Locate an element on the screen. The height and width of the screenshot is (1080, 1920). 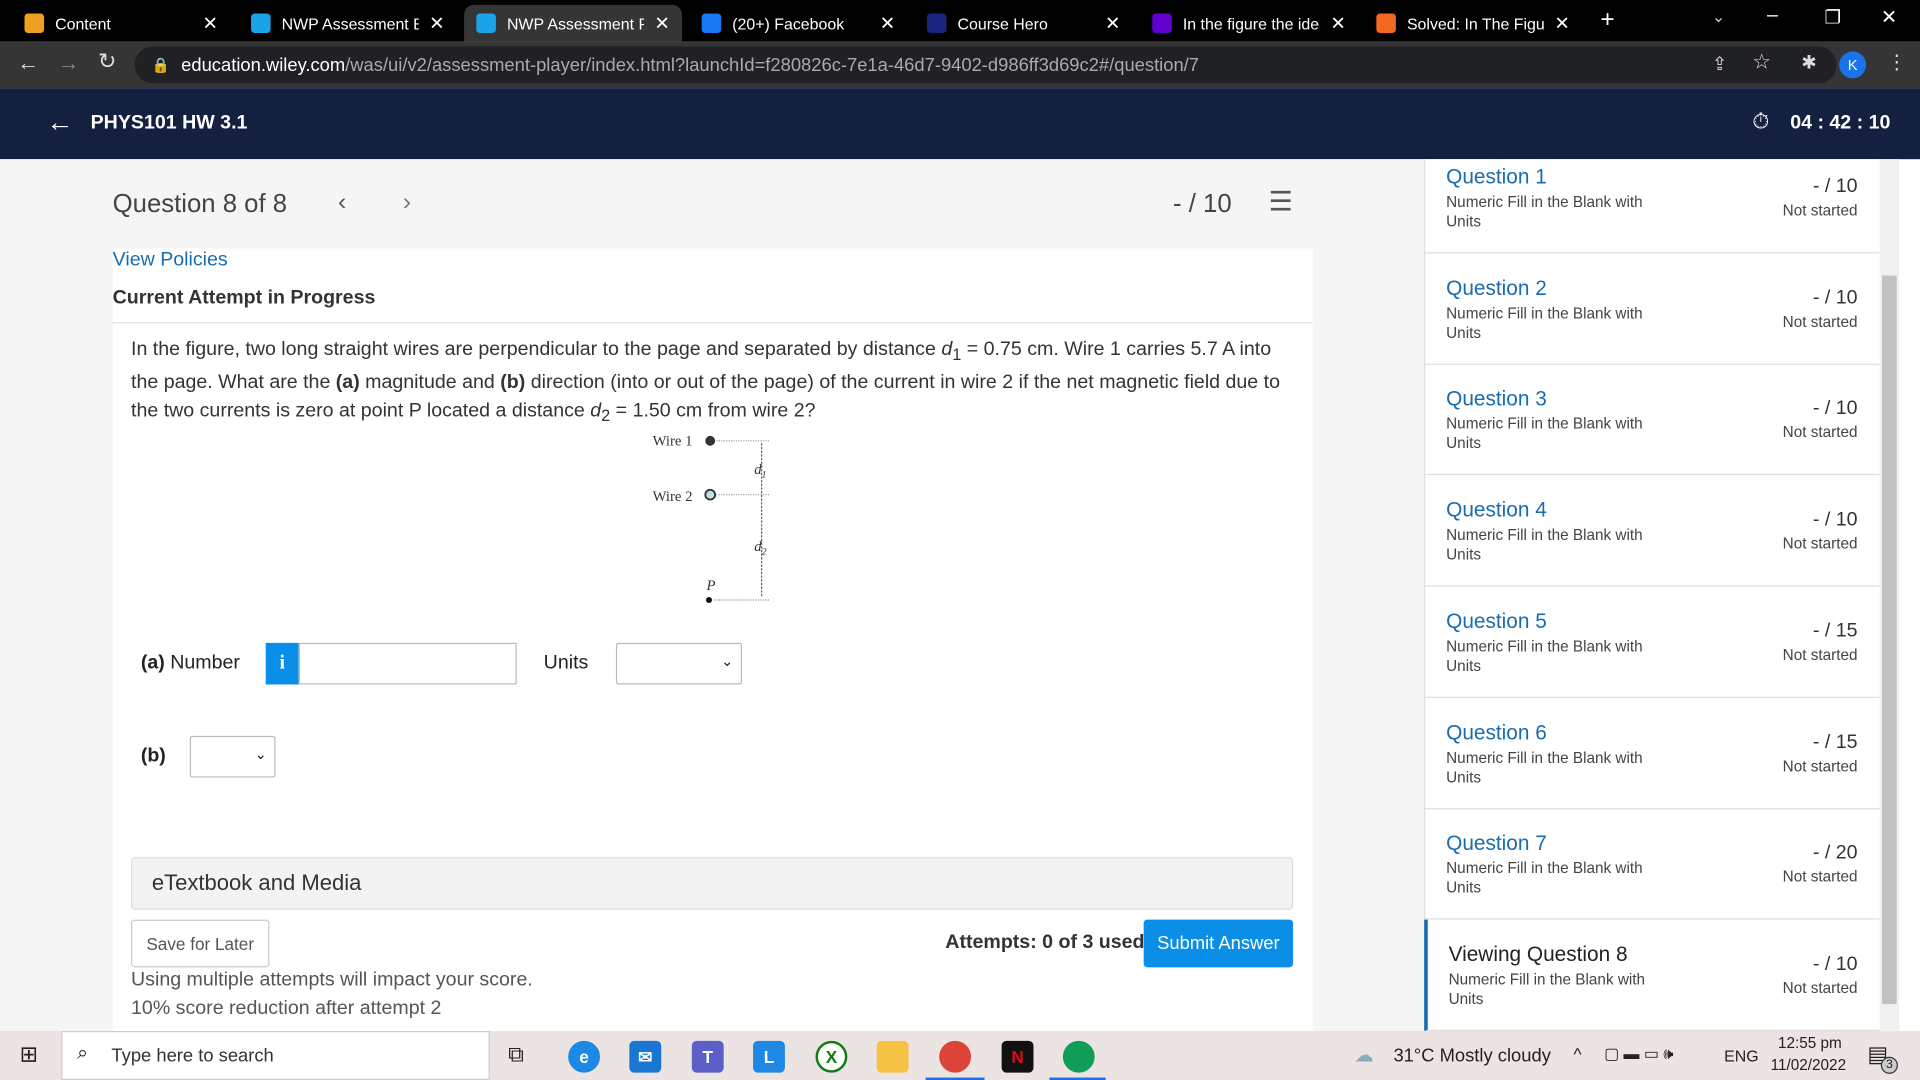
teams-icon: T is located at coordinates (707, 1056).